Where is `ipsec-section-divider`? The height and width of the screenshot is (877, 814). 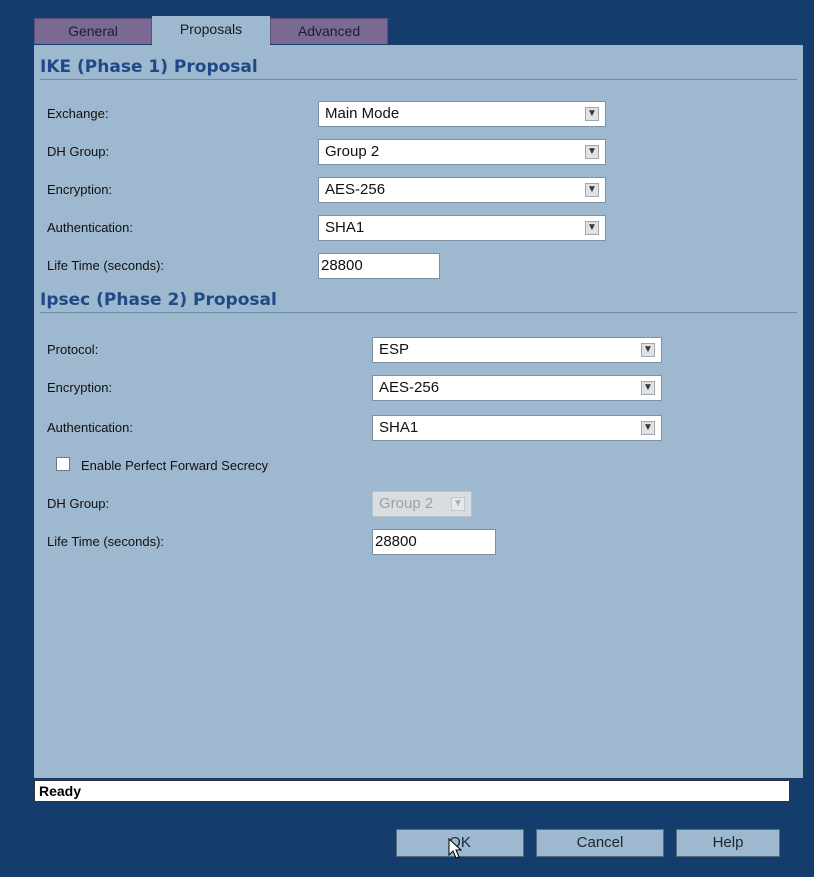
ipsec-section-divider is located at coordinates (418, 312).